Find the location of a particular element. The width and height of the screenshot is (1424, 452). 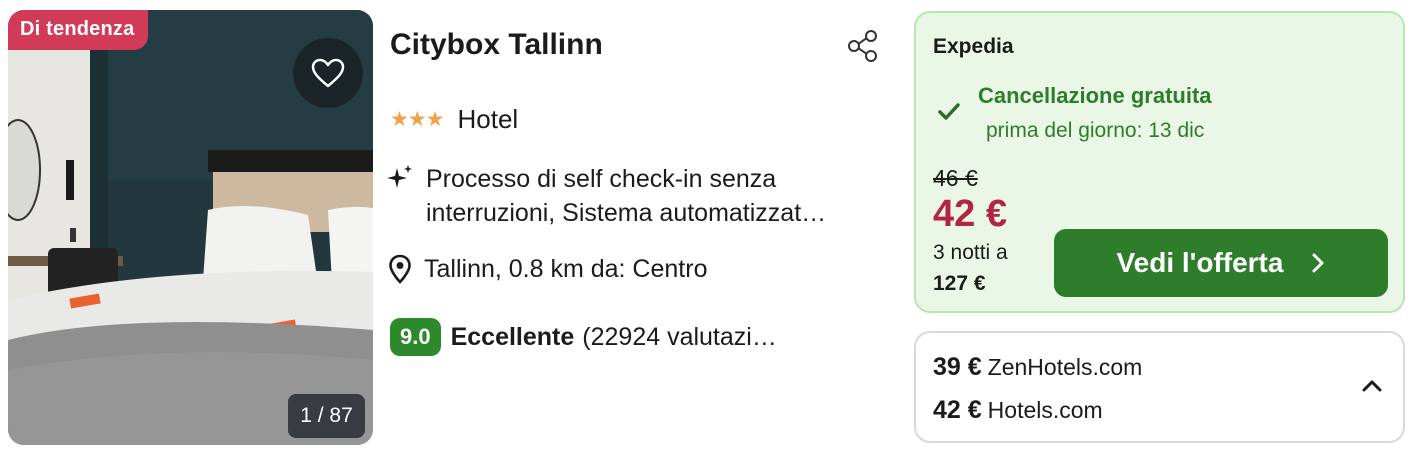

rating-score: 9.0 is located at coordinates (415, 337).